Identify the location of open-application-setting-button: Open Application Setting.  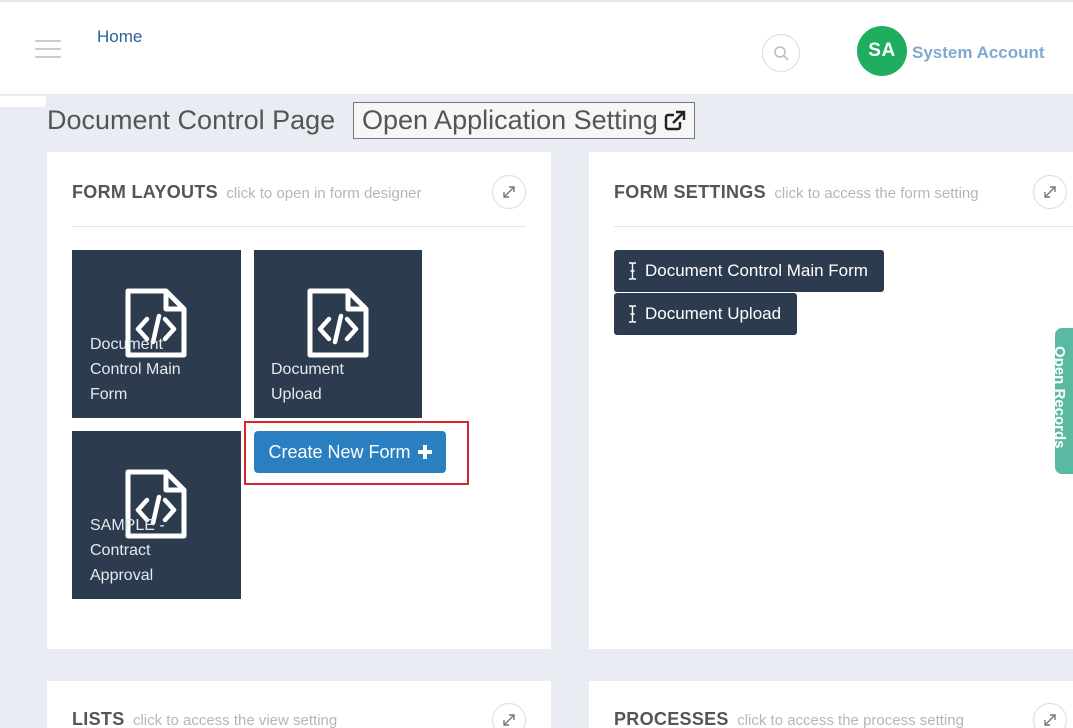
(524, 120).